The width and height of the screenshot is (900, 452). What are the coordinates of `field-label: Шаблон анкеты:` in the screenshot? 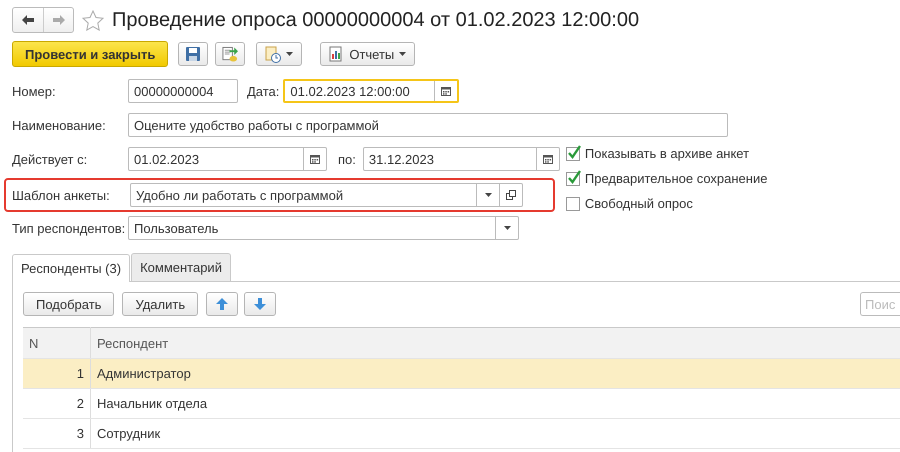 It's located at (61, 195).